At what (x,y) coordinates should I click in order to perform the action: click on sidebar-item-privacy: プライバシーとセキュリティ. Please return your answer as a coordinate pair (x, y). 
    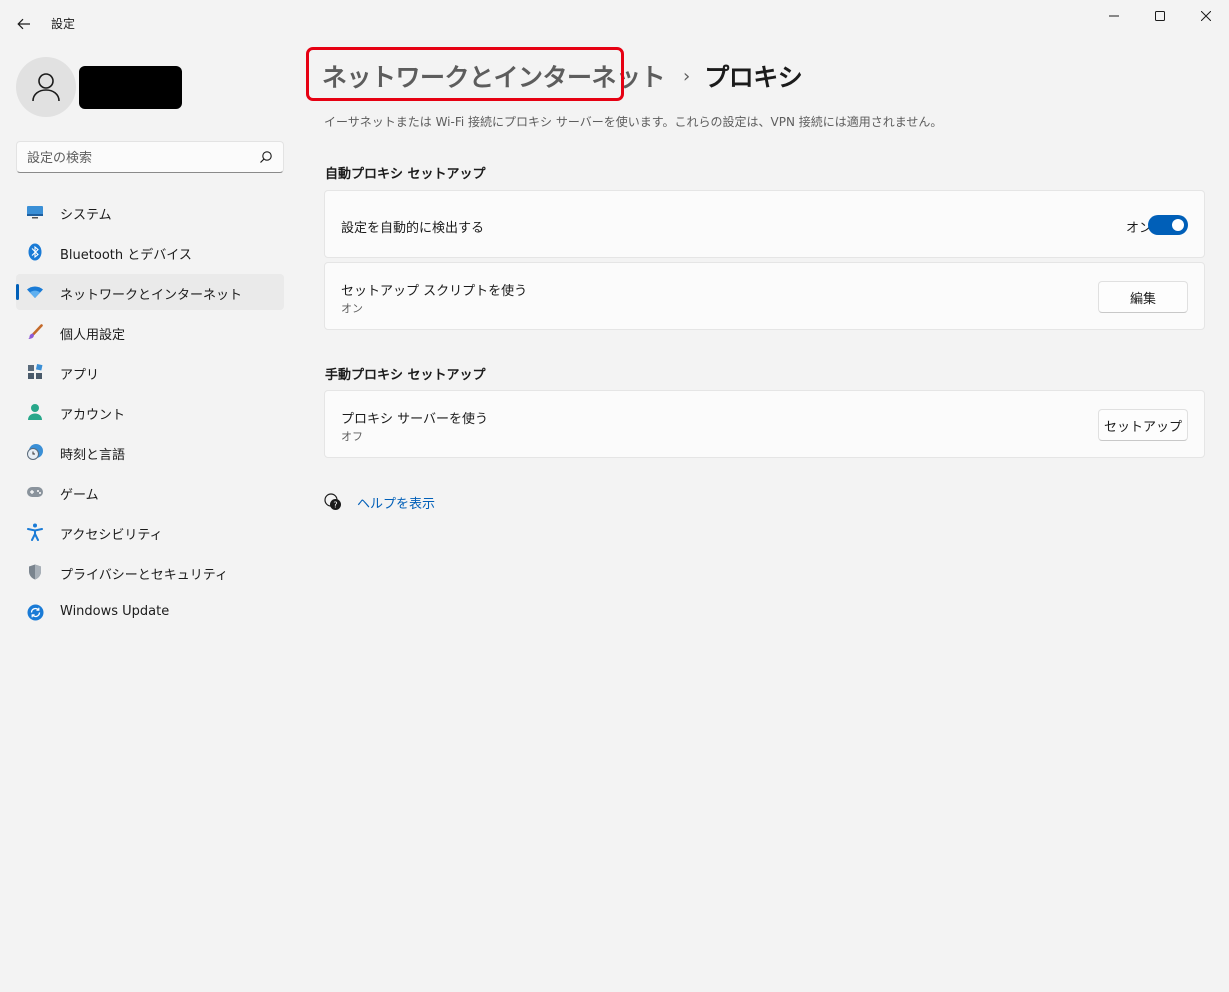
    Looking at the image, I should click on (150, 572).